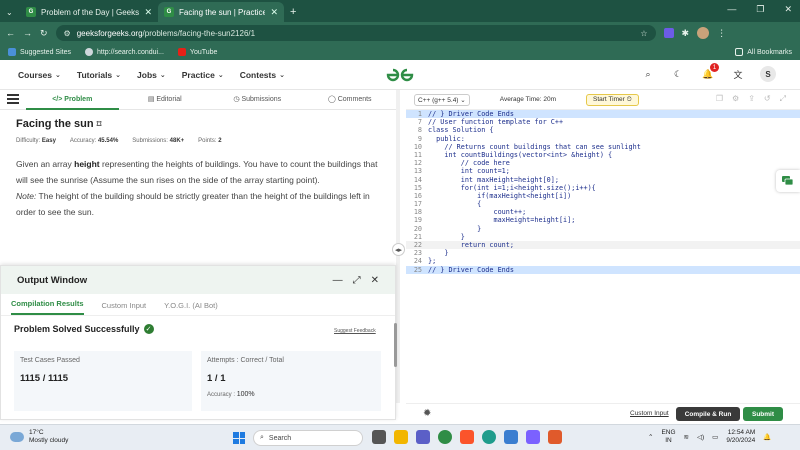  Describe the element at coordinates (738, 74) in the screenshot. I see `translate-icon: 文` at that location.